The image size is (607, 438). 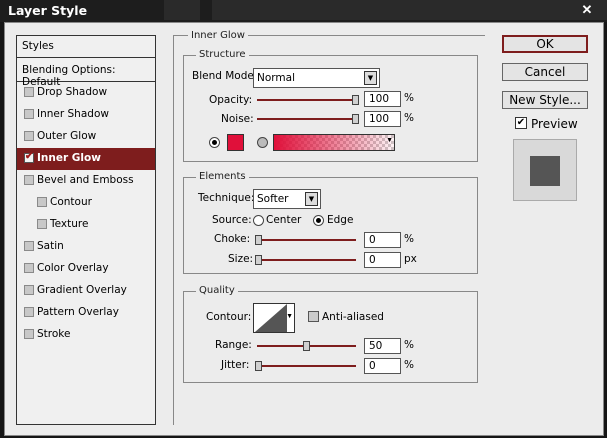 I want to click on close-icon: ✕, so click(x=587, y=10).